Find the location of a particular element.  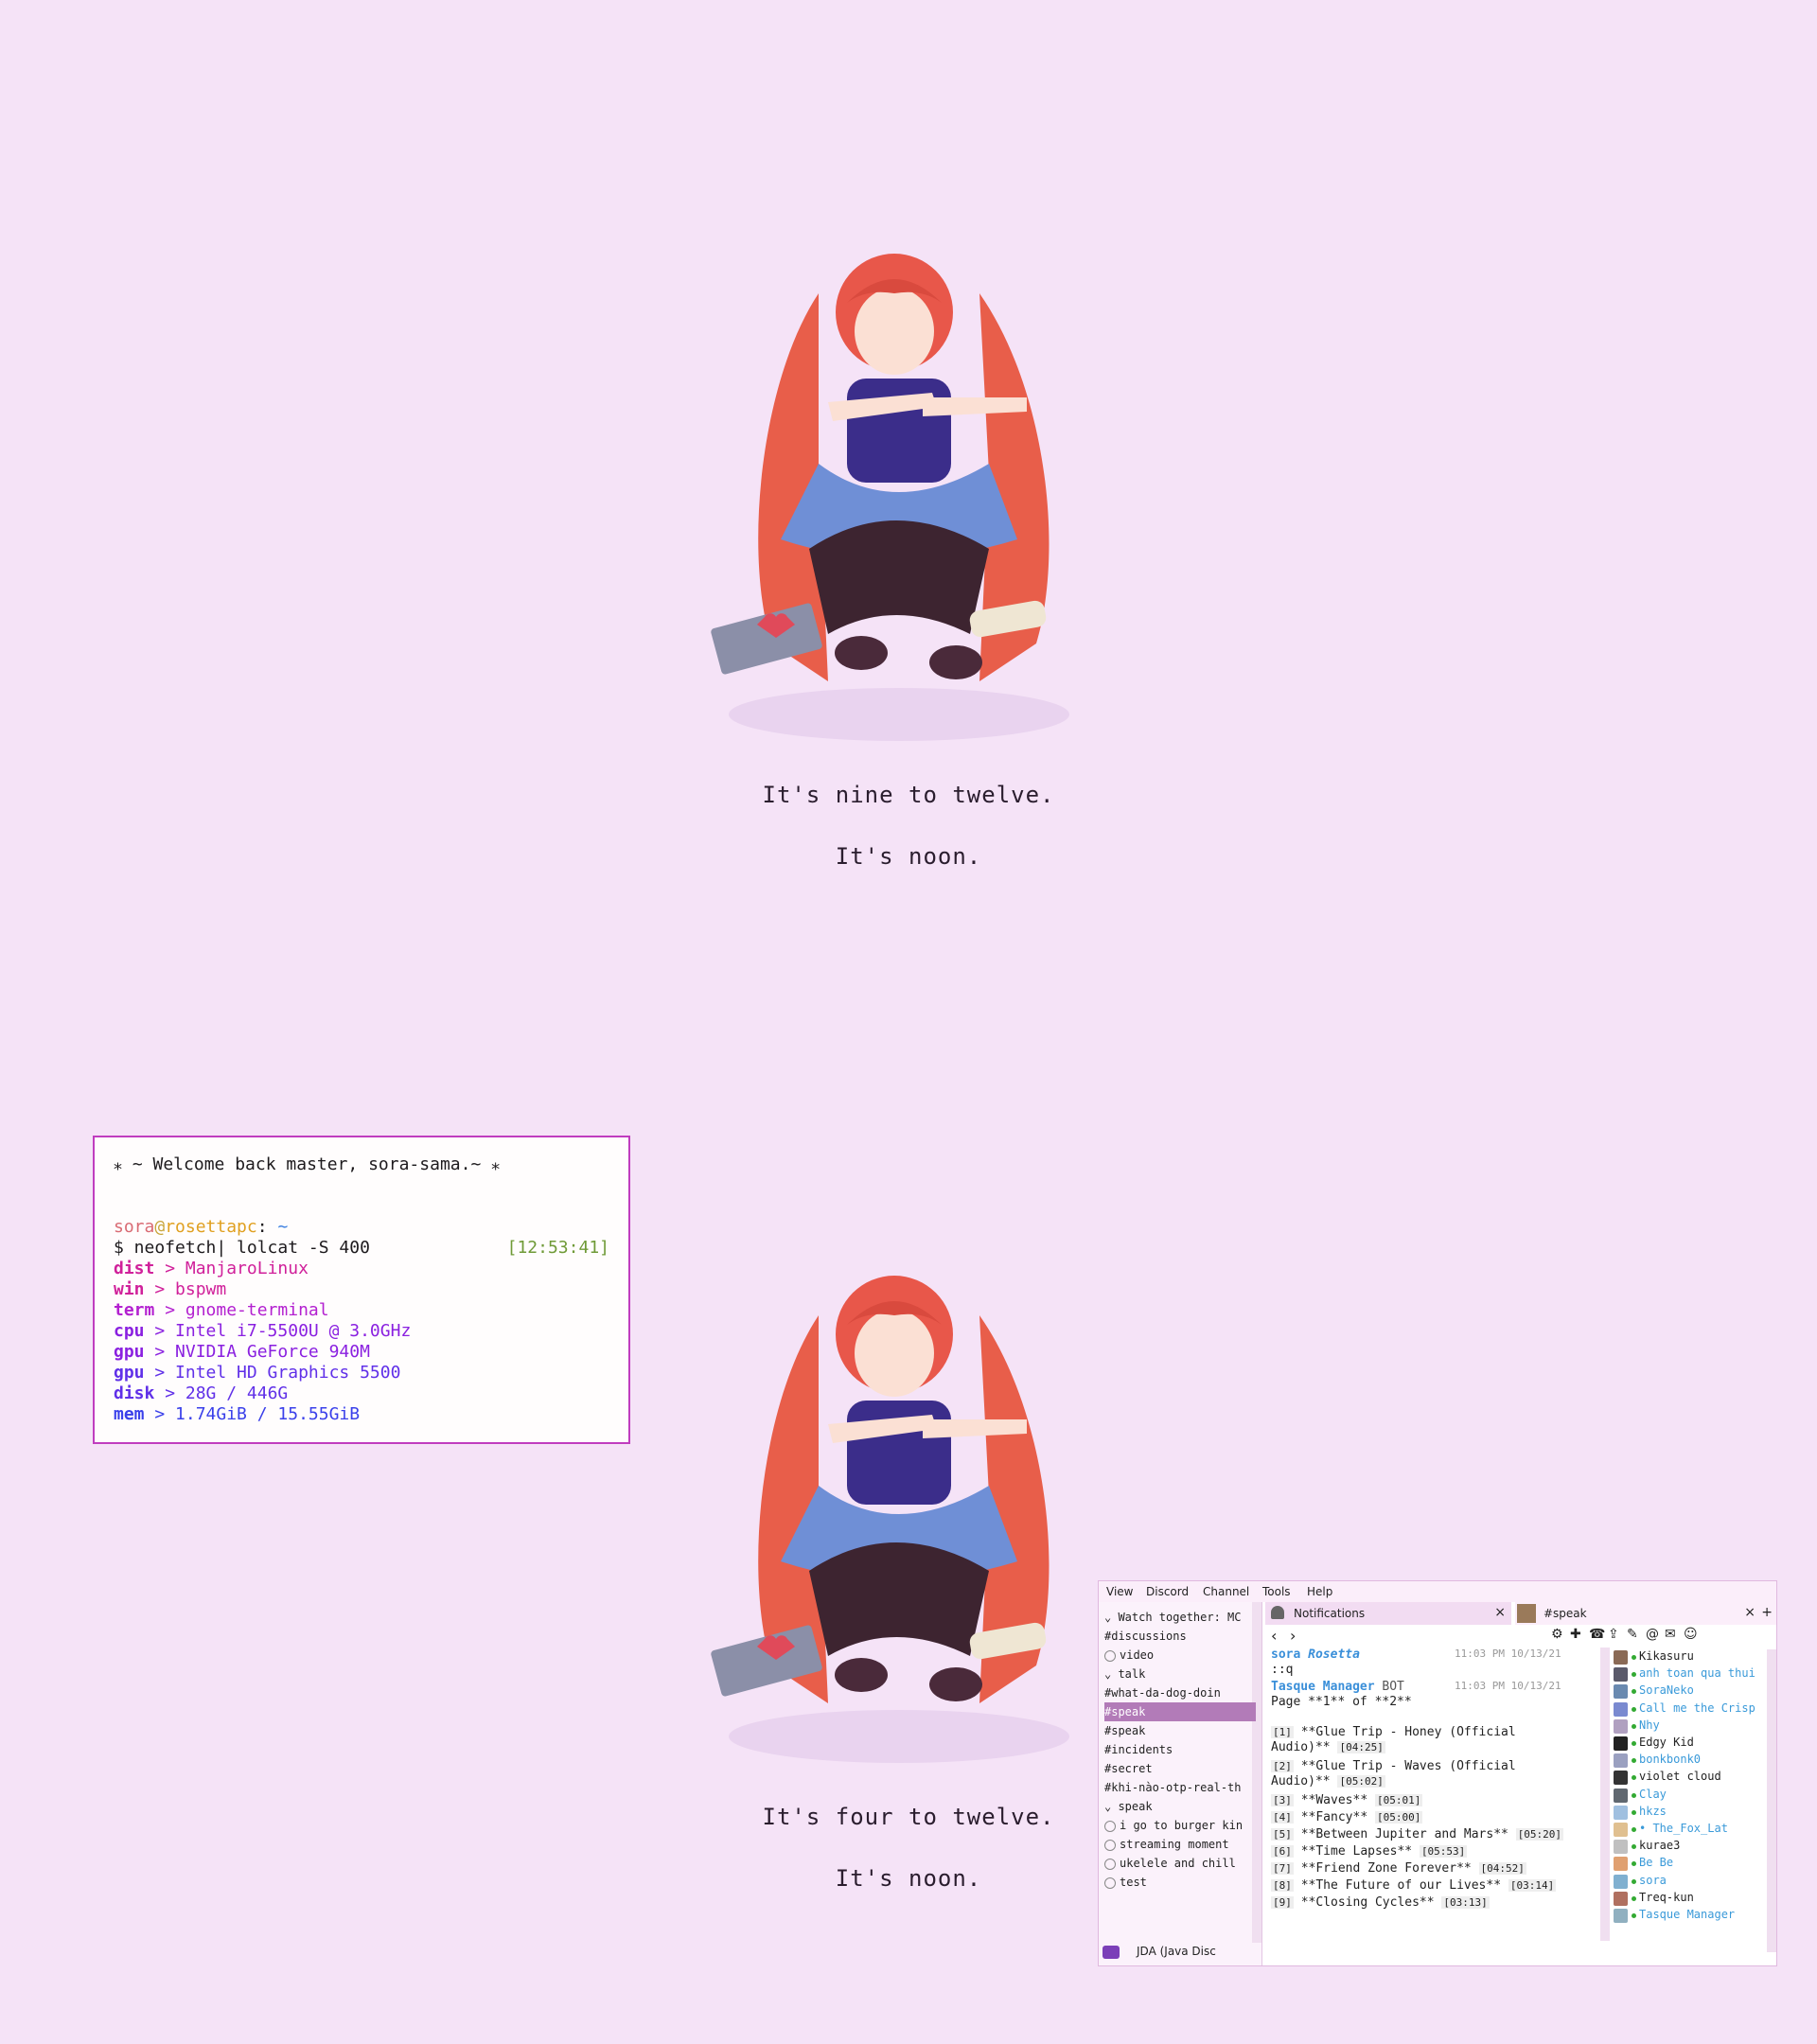

member-item: • The_Fox_Lat is located at coordinates (1690, 1830).